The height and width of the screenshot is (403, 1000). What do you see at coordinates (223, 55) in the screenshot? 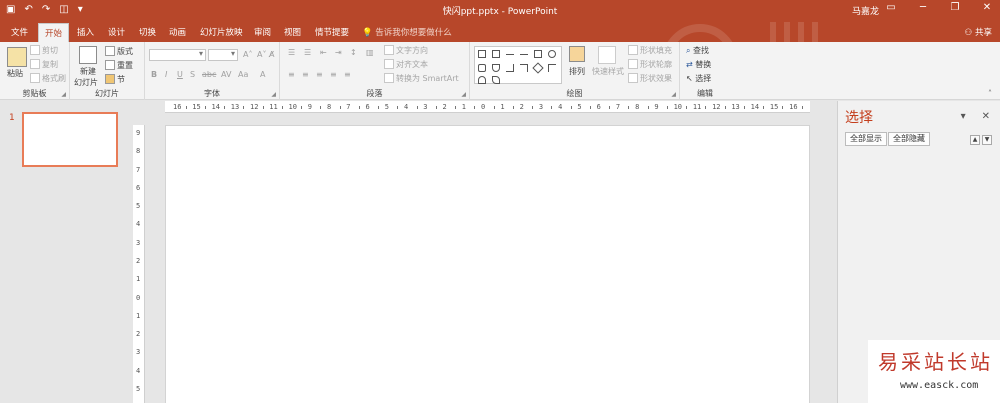
I see `font-size-select` at bounding box center [223, 55].